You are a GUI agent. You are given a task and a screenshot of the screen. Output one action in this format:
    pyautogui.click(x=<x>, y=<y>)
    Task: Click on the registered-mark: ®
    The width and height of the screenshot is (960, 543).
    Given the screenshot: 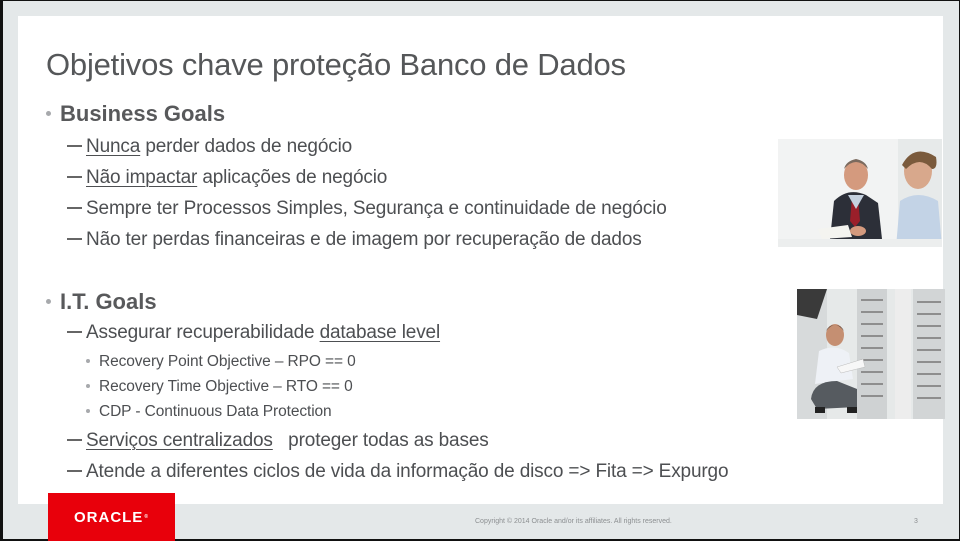 What is the action you would take?
    pyautogui.click(x=147, y=517)
    